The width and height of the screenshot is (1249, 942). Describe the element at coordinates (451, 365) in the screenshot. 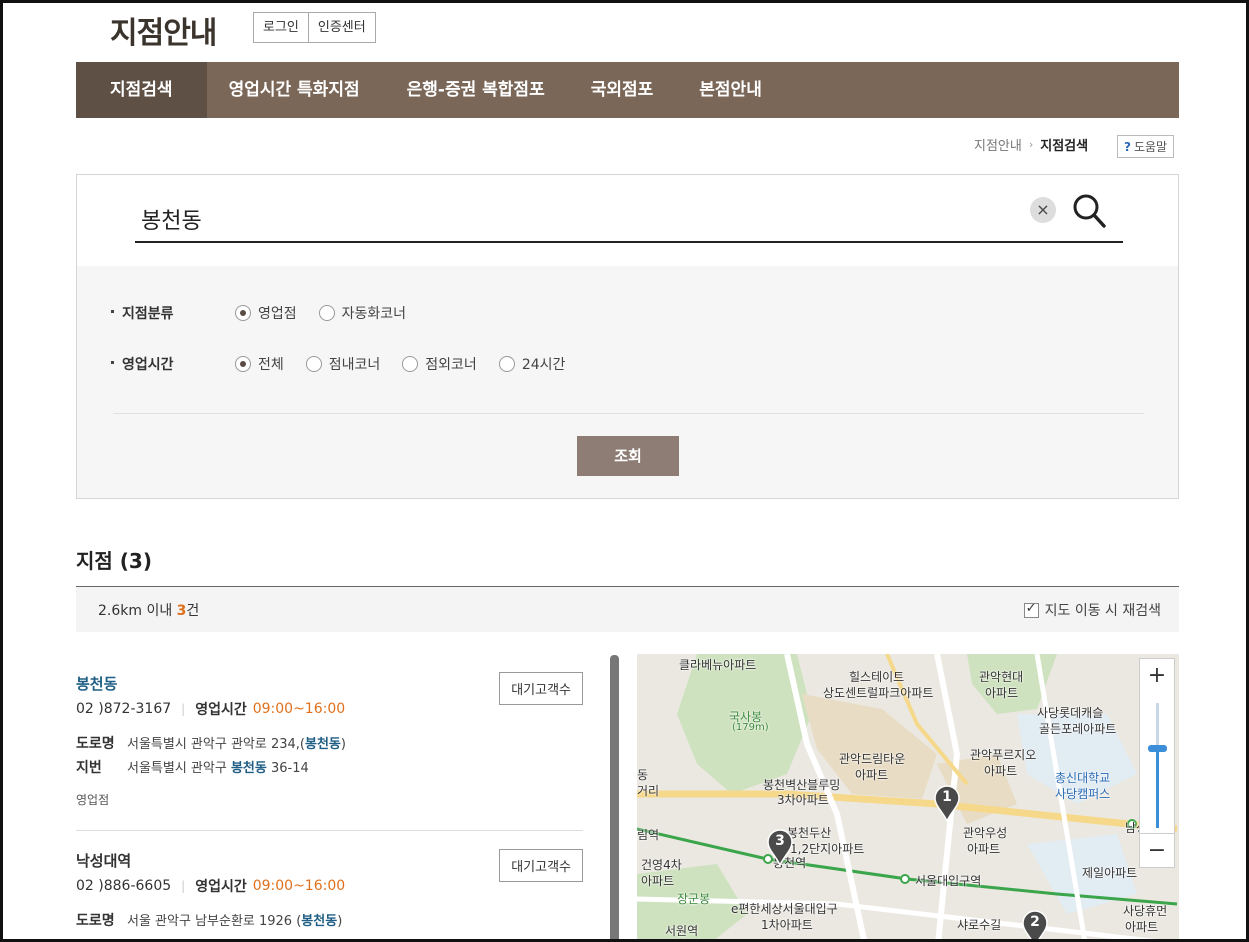

I see `radio-label: 점외코너` at that location.